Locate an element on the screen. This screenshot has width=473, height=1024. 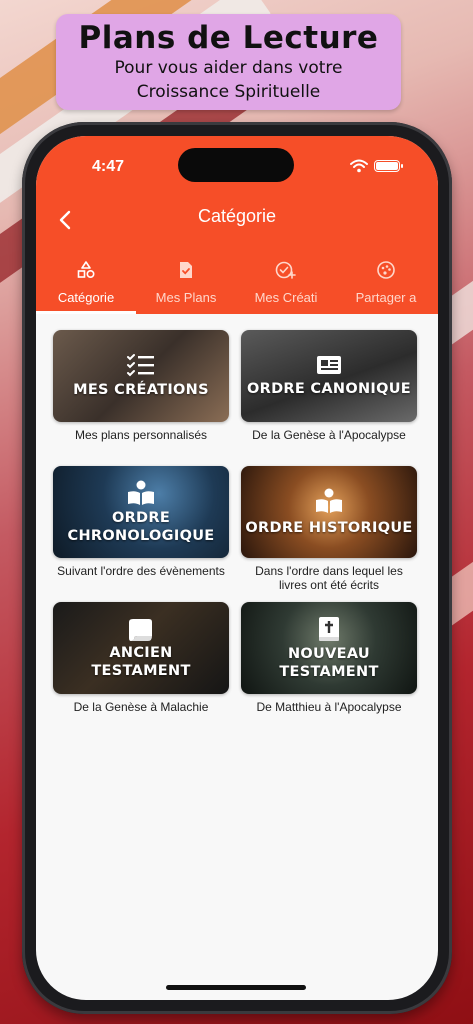
newspaper-icon is located at coordinates (329, 365).